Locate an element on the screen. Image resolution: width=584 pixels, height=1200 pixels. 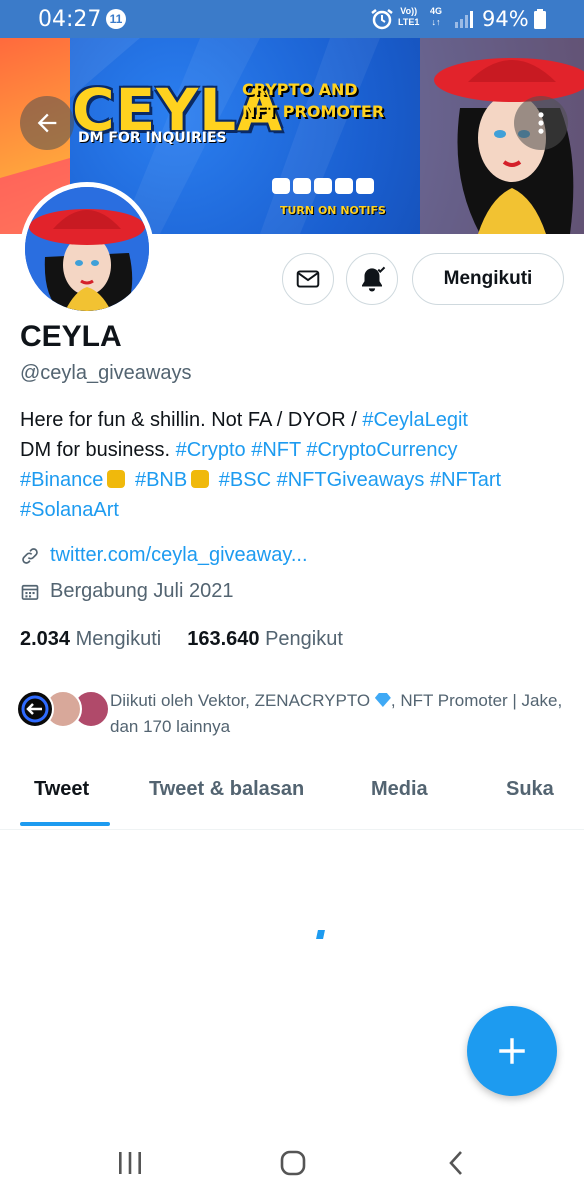
bio-line-4: #SolanaArt is located at coordinates (295, 510).